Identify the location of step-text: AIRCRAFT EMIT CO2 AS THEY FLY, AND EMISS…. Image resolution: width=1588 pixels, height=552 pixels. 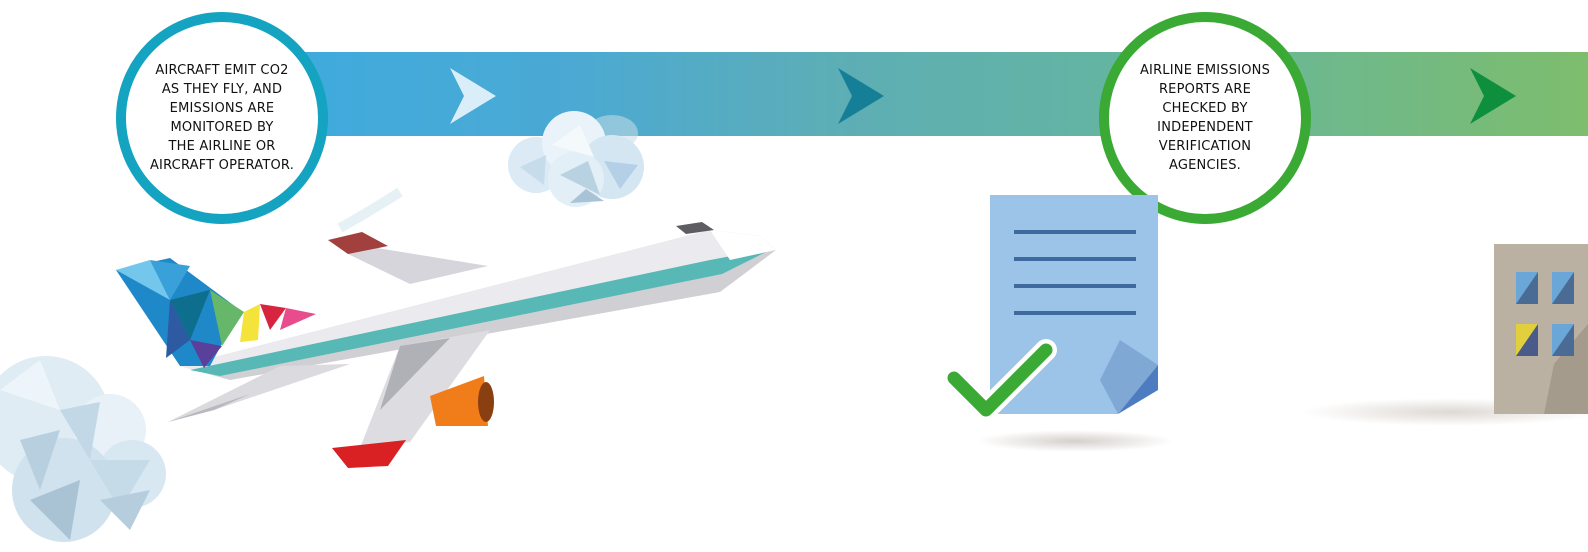
(222, 118).